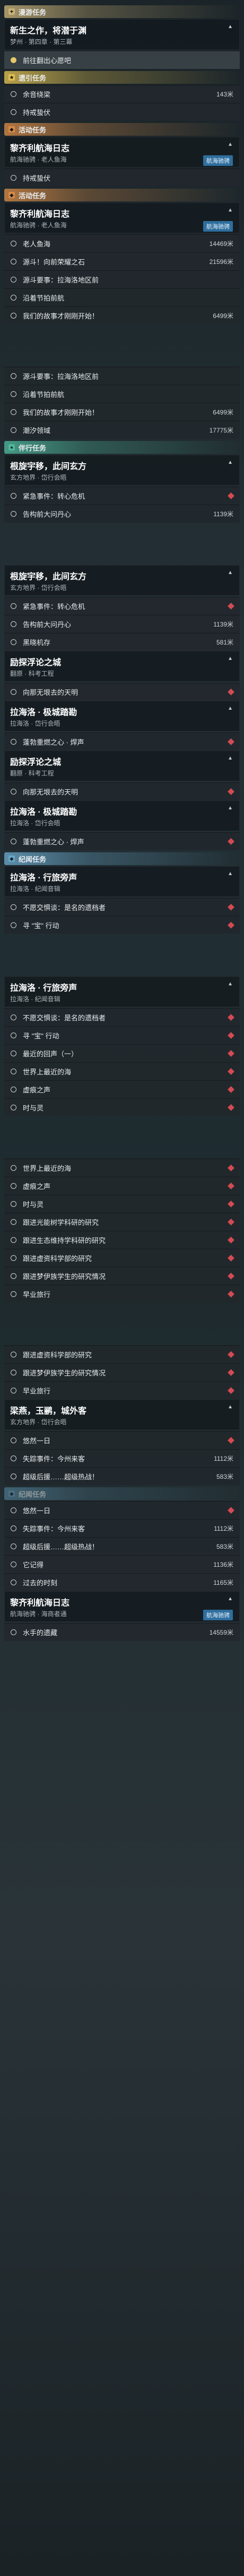 The height and width of the screenshot is (2576, 244). Describe the element at coordinates (122, 1606) in the screenshot. I see `quest-card: 黎齐利航海日志 航海驰骋 · 海商者通 ▲ 航海驰骋` at that location.